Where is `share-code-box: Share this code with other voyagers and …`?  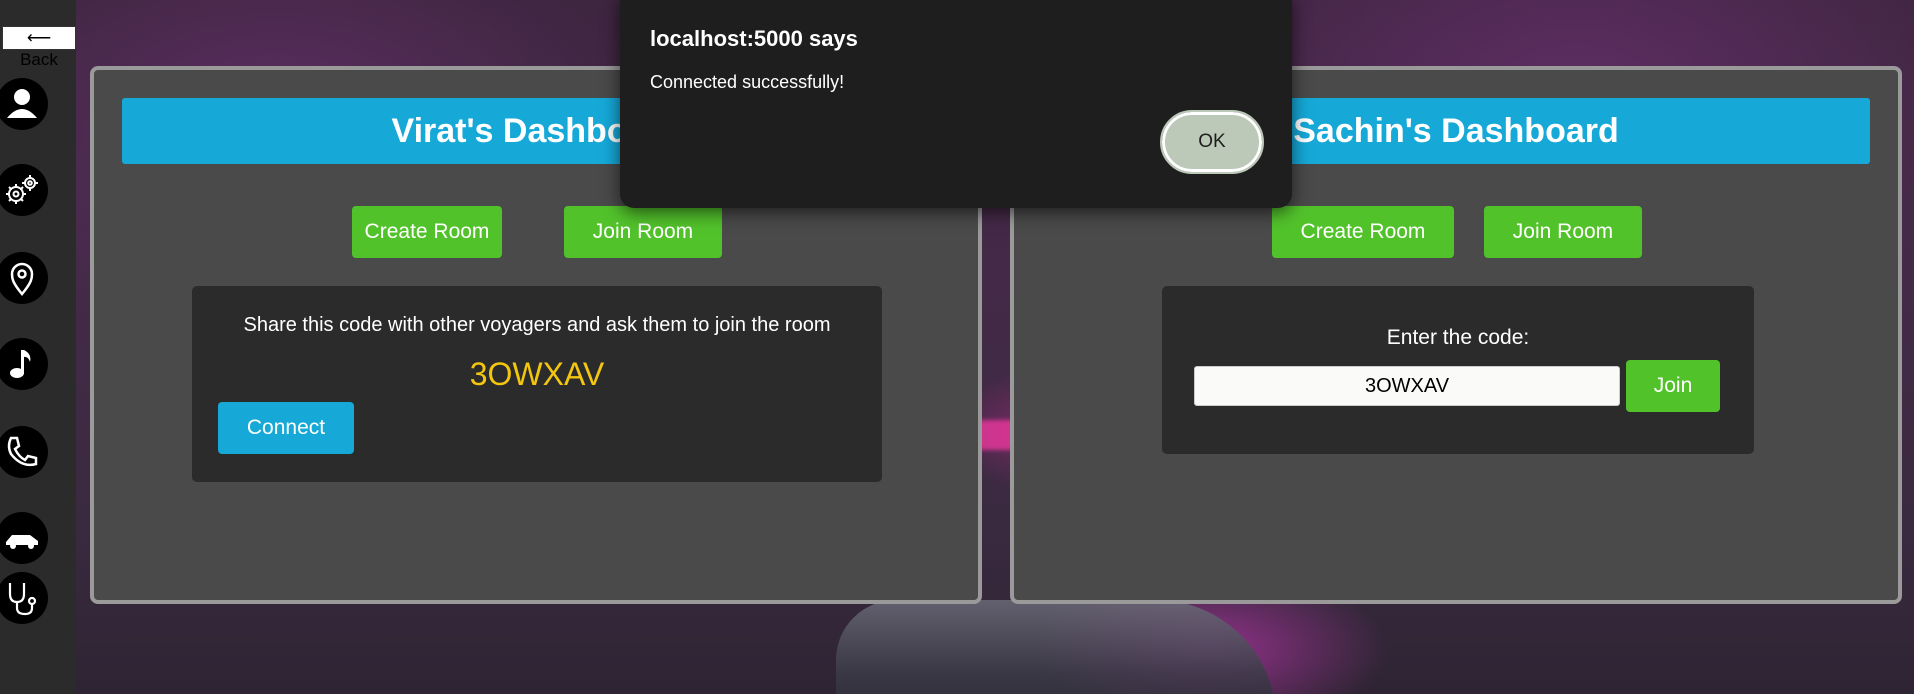 share-code-box: Share this code with other voyagers and … is located at coordinates (537, 384).